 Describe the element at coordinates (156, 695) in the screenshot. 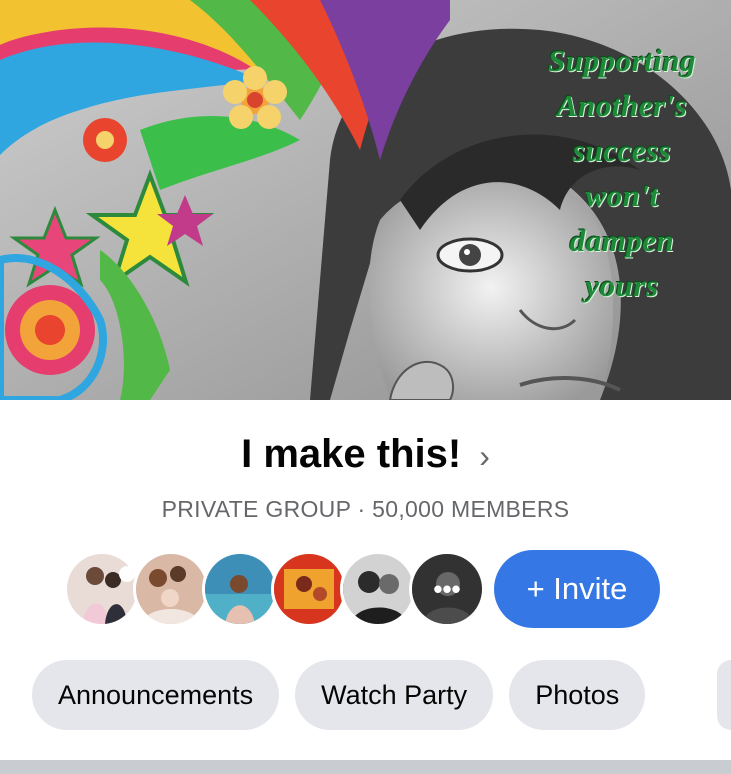

I see `tab-announcements: Announcements` at that location.